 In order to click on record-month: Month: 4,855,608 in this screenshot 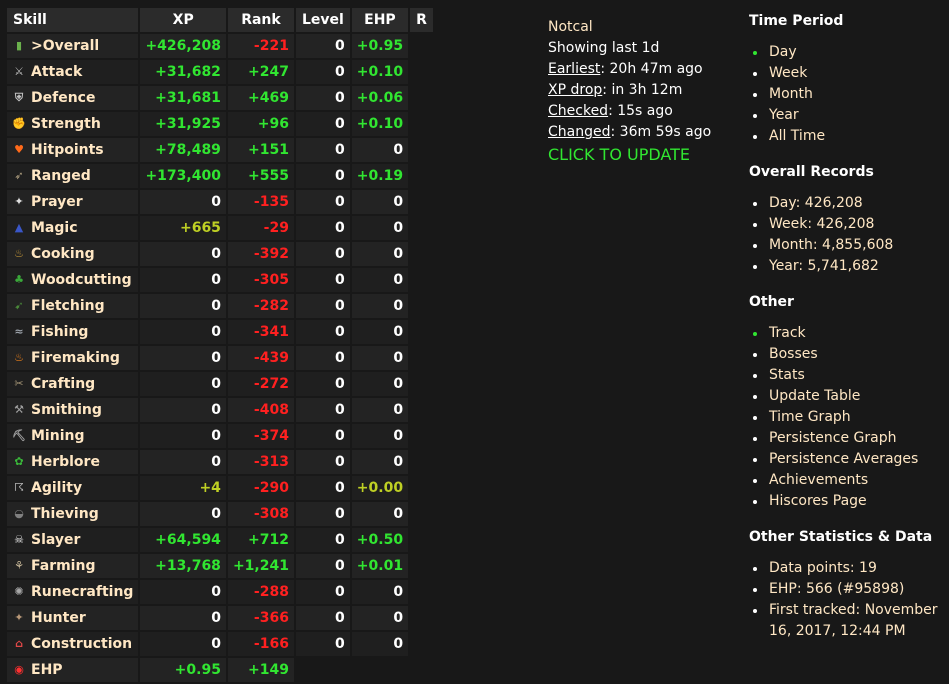, I will do `click(849, 245)`.